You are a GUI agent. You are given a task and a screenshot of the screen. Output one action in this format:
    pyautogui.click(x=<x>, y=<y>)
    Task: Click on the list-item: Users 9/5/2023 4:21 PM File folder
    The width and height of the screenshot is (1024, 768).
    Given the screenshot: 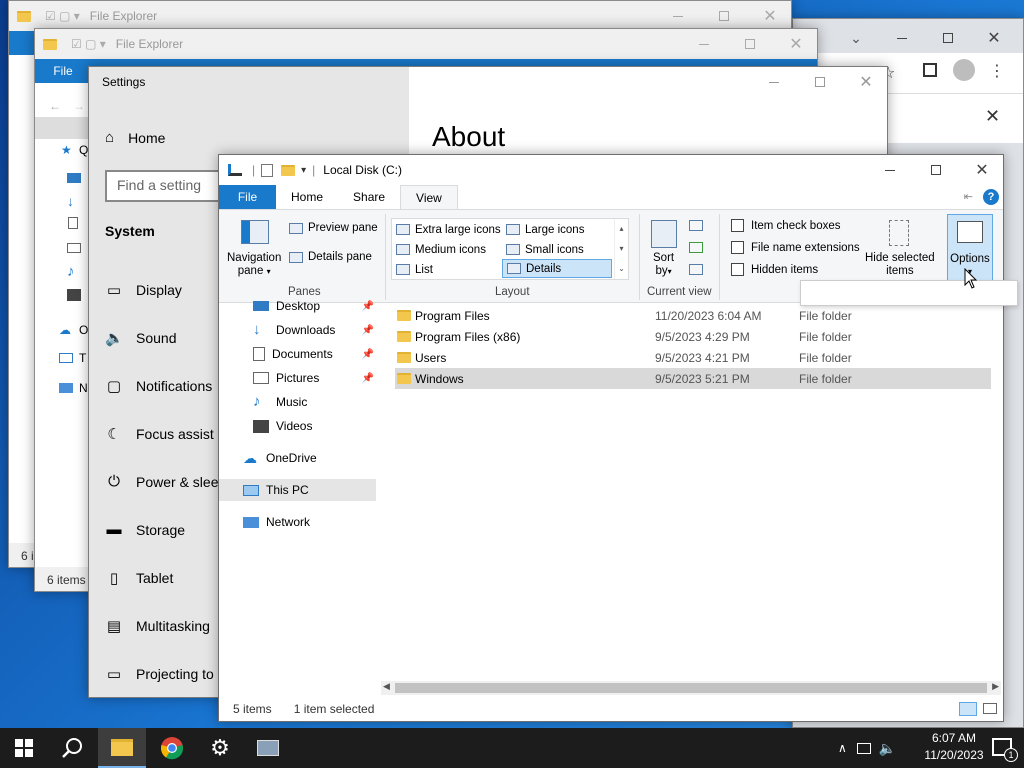 What is the action you would take?
    pyautogui.click(x=693, y=357)
    